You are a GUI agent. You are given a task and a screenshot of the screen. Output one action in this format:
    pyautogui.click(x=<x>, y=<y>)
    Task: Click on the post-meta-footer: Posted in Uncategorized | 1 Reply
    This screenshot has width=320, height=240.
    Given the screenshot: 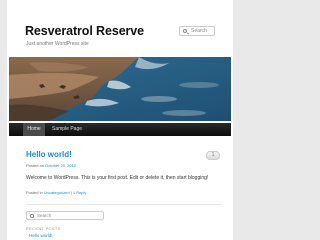 What is the action you would take?
    pyautogui.click(x=56, y=192)
    